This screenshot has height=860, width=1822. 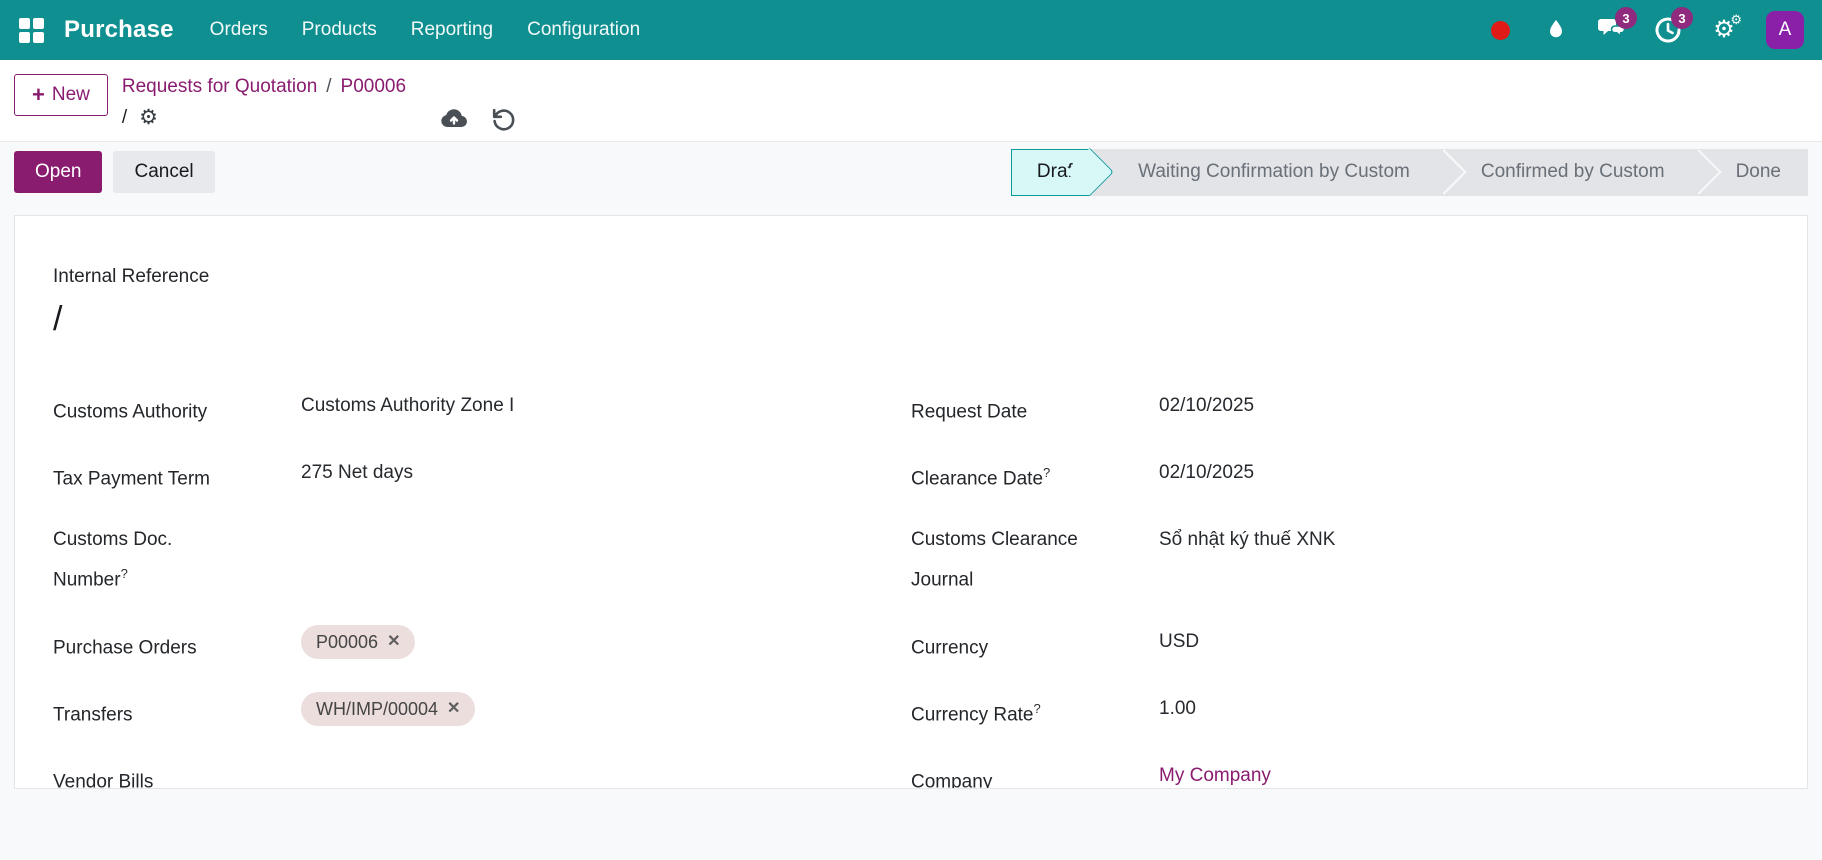 What do you see at coordinates (38, 94) in the screenshot?
I see `plus-icon: +` at bounding box center [38, 94].